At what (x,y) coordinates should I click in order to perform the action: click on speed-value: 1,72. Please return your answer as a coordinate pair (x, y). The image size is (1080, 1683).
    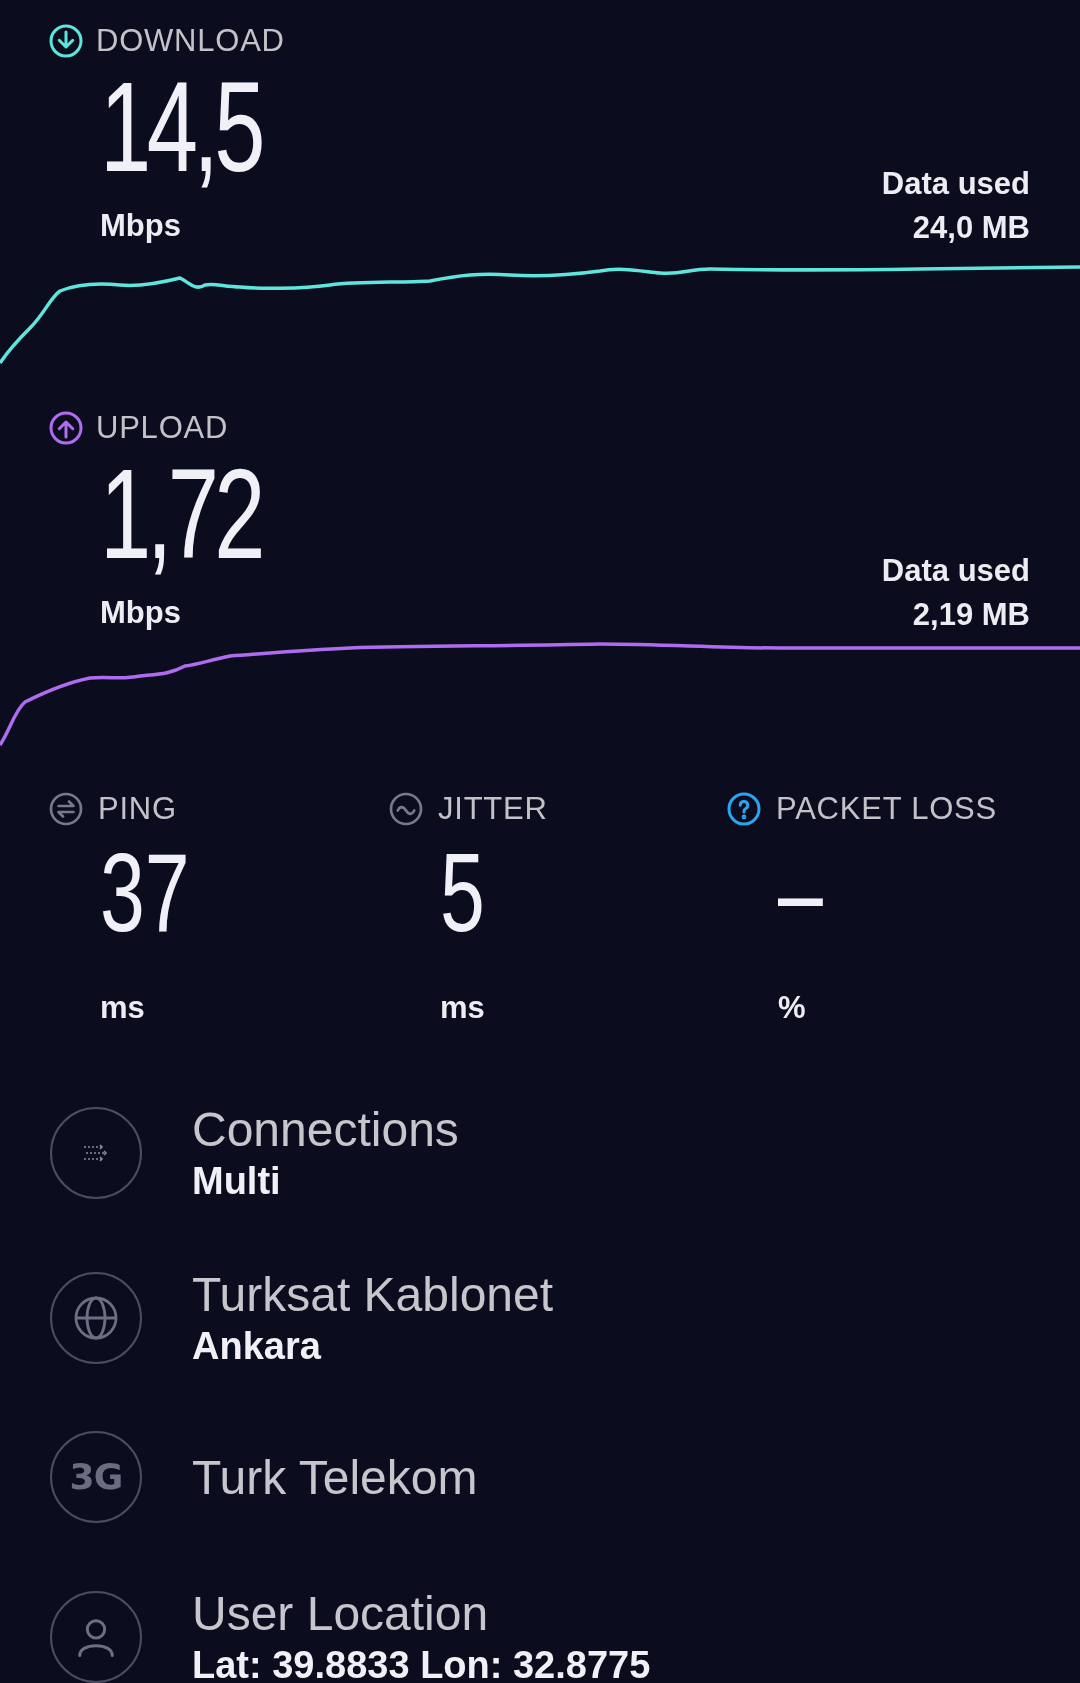
    Looking at the image, I should click on (180, 513).